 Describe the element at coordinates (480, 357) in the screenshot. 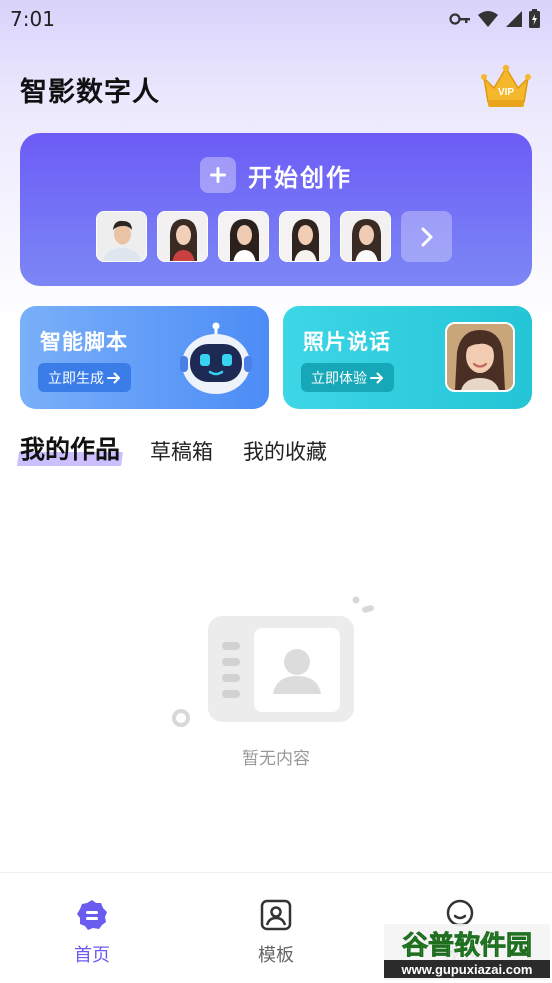

I see `photo-portrait` at that location.